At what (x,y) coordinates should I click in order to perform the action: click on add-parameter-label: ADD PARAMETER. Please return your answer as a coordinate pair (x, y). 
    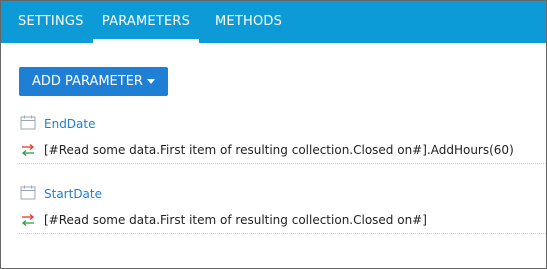
    Looking at the image, I should click on (87, 81).